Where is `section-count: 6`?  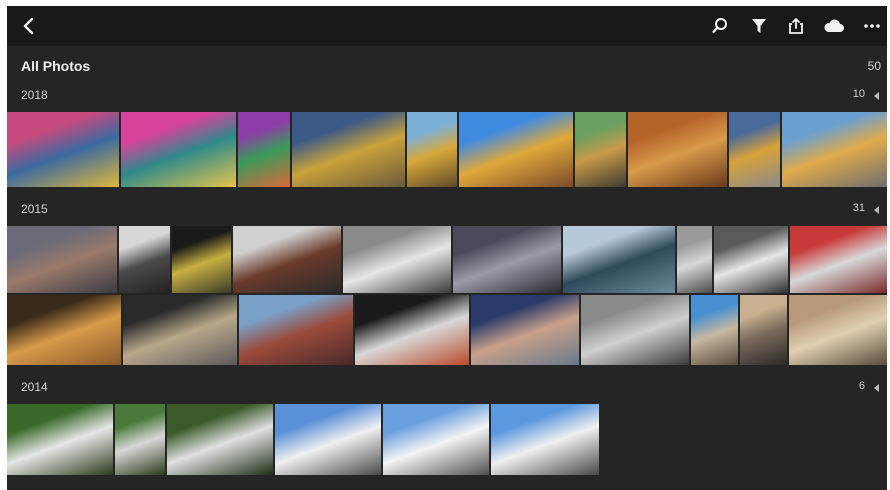
section-count: 6 is located at coordinates (861, 386).